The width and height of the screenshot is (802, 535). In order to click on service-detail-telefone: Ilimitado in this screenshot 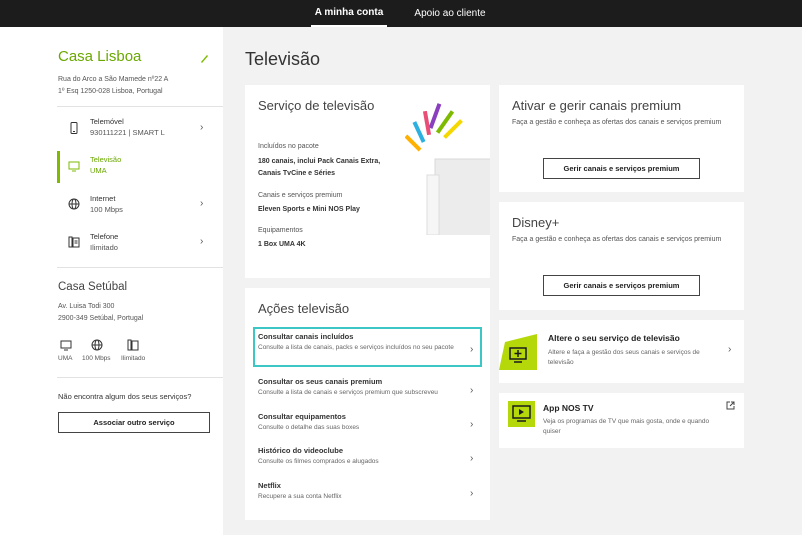, I will do `click(104, 247)`.